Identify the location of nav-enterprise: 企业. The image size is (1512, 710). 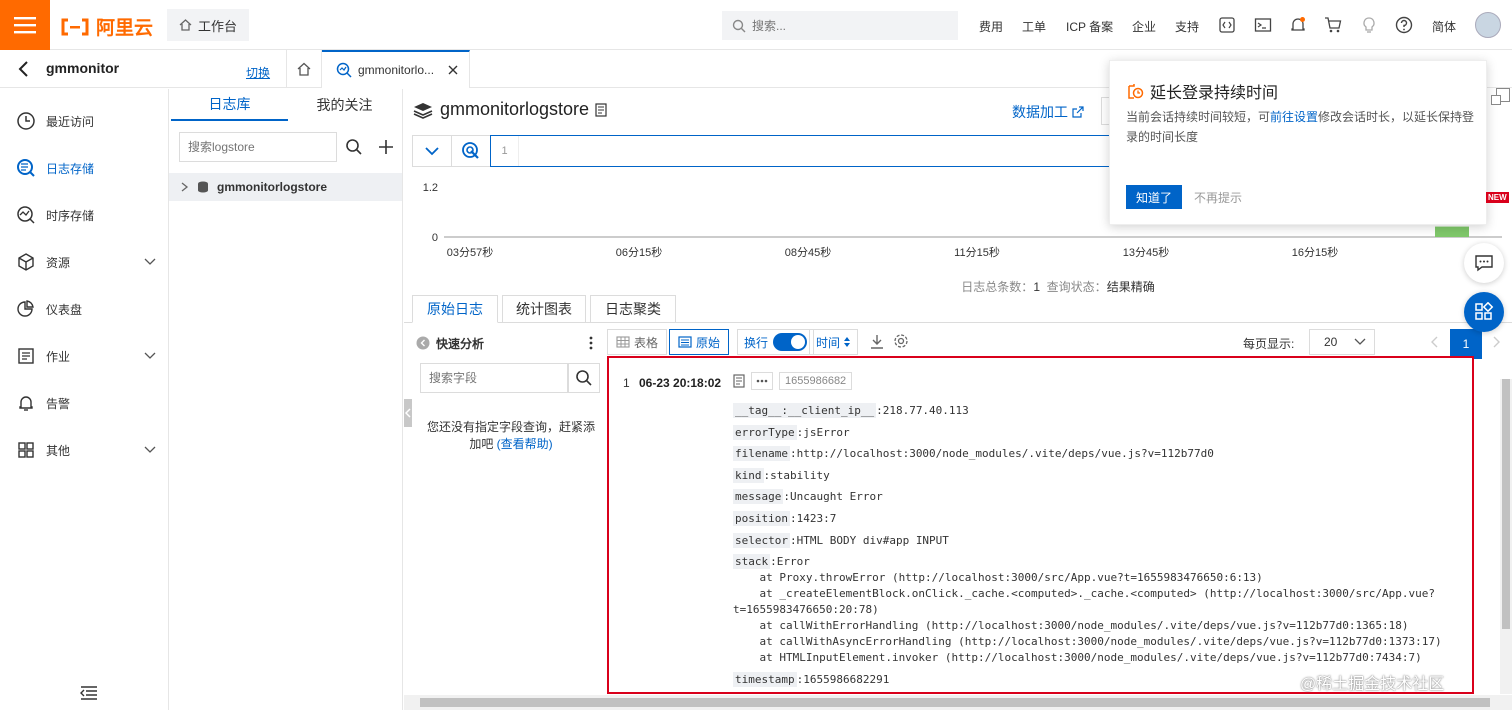
(1144, 26).